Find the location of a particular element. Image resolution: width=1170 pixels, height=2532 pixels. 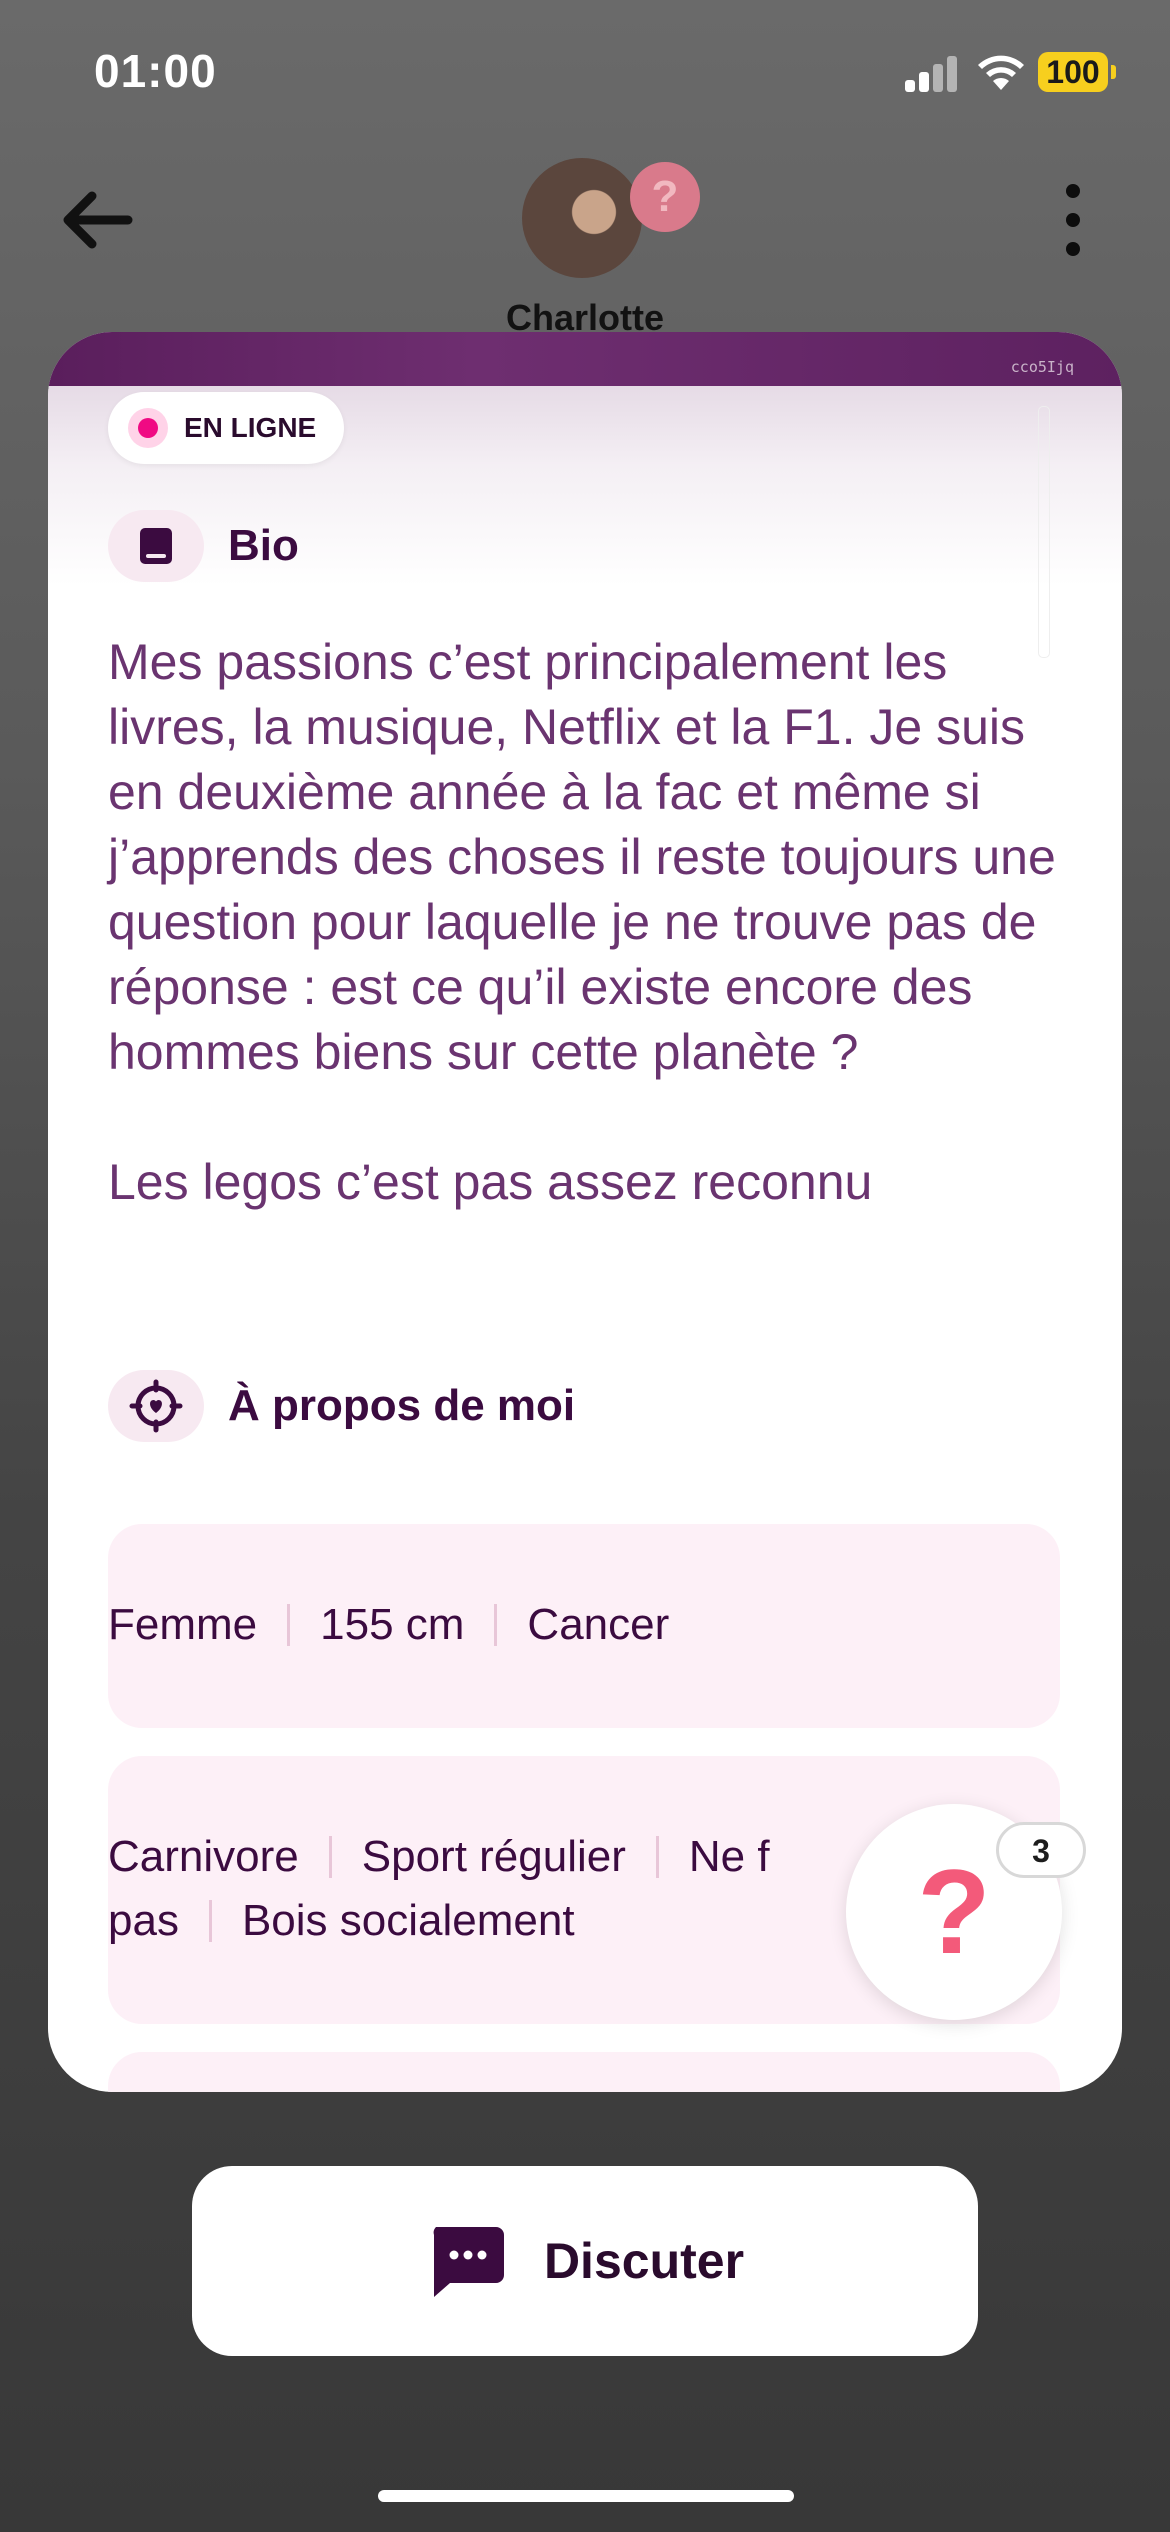

bio-heading: Bio is located at coordinates (203, 546).